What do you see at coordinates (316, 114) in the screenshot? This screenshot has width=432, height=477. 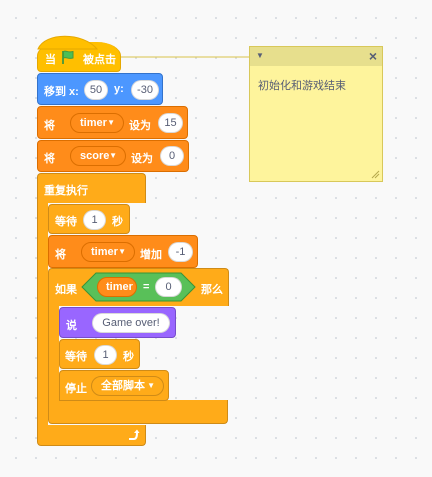 I see `comment-note: ▼ × 初始化和游戏结束` at bounding box center [316, 114].